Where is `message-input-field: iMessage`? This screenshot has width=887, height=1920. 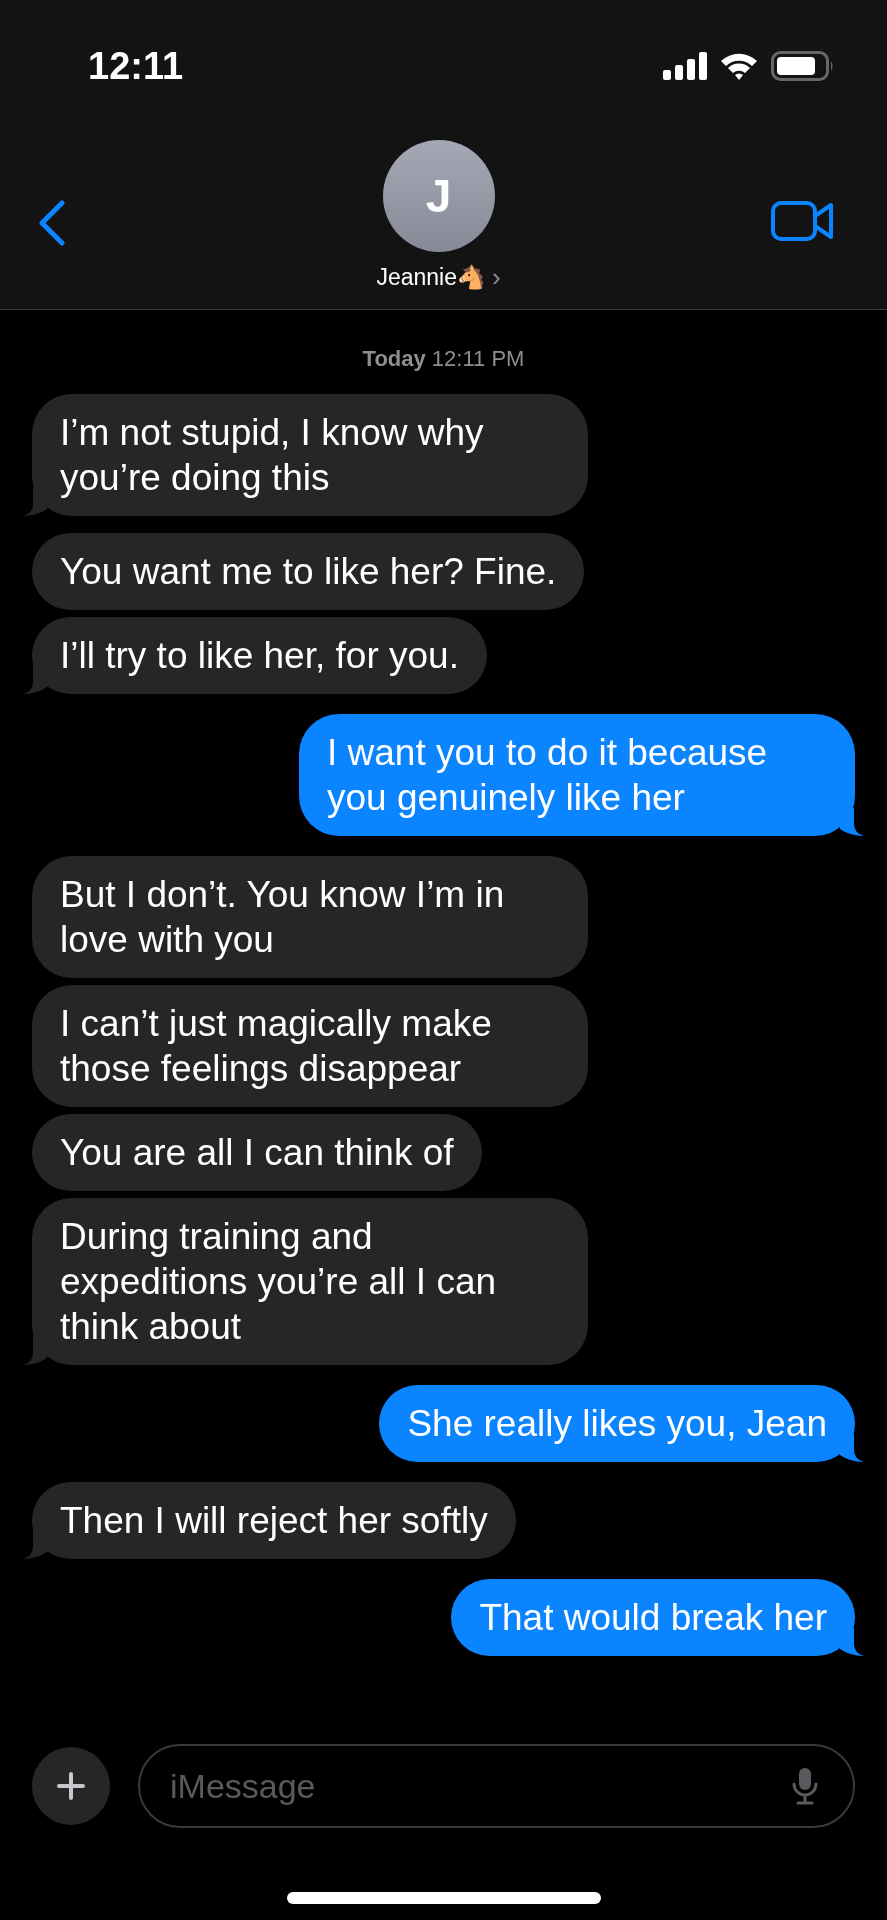 message-input-field: iMessage is located at coordinates (496, 1786).